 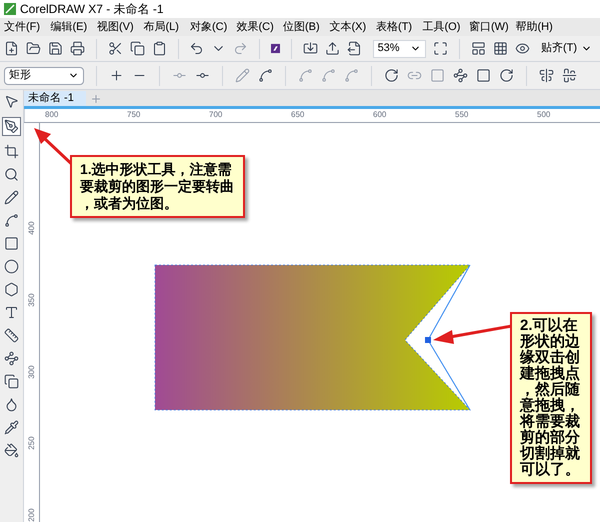 What do you see at coordinates (391, 75) in the screenshot?
I see `reverse-icon` at bounding box center [391, 75].